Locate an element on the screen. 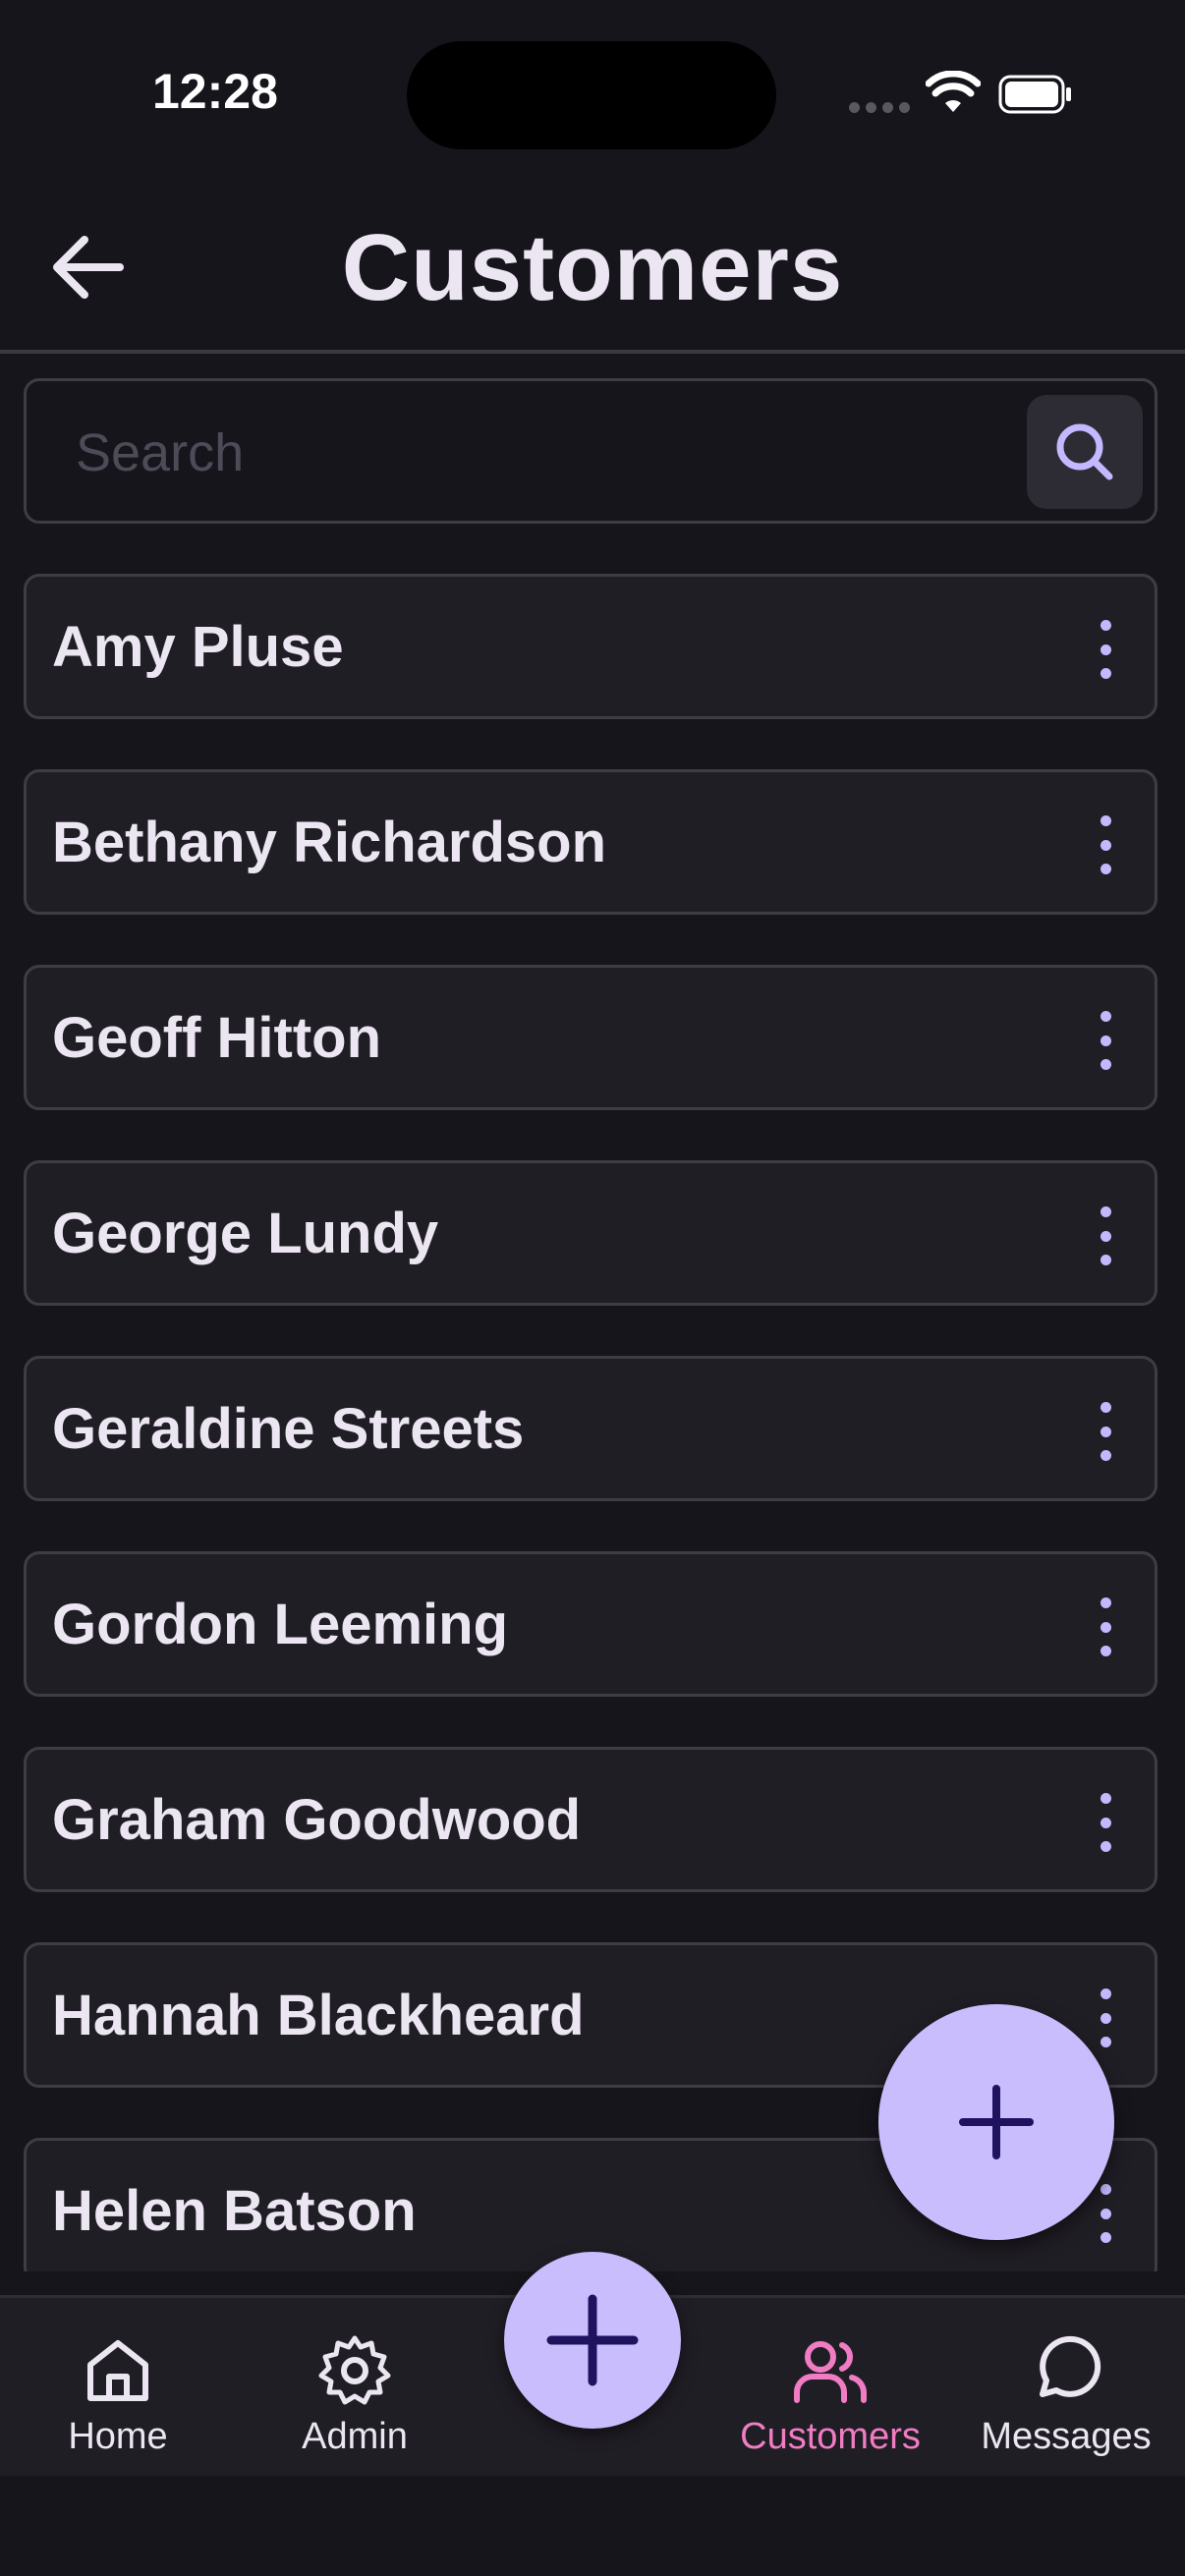  nav-item-customers: Customers is located at coordinates (830, 2395).